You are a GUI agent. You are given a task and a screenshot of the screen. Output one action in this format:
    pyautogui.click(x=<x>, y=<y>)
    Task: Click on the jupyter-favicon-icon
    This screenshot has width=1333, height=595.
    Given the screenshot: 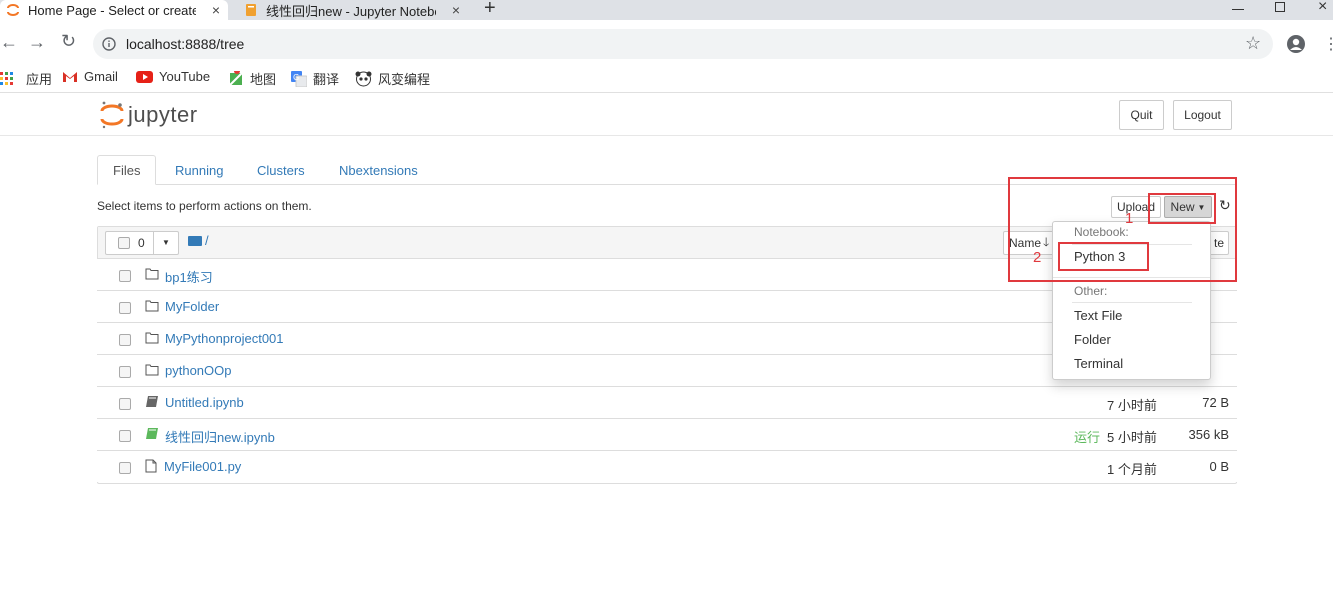 What is the action you would take?
    pyautogui.click(x=13, y=10)
    